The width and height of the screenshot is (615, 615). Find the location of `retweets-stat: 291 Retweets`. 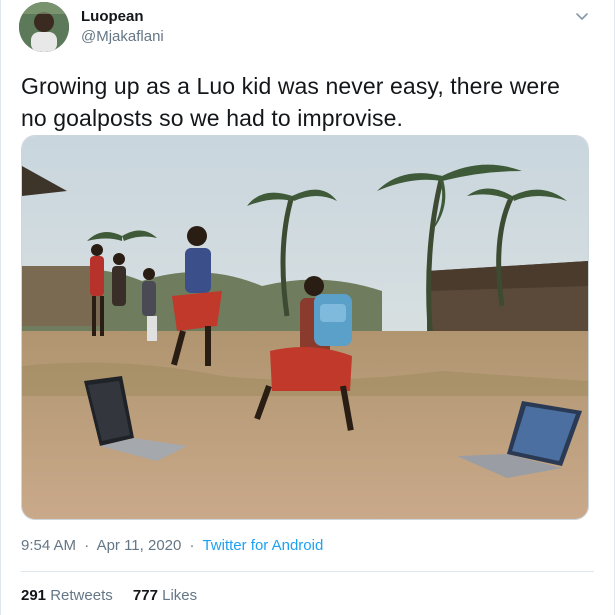

retweets-stat: 291 Retweets is located at coordinates (67, 595).